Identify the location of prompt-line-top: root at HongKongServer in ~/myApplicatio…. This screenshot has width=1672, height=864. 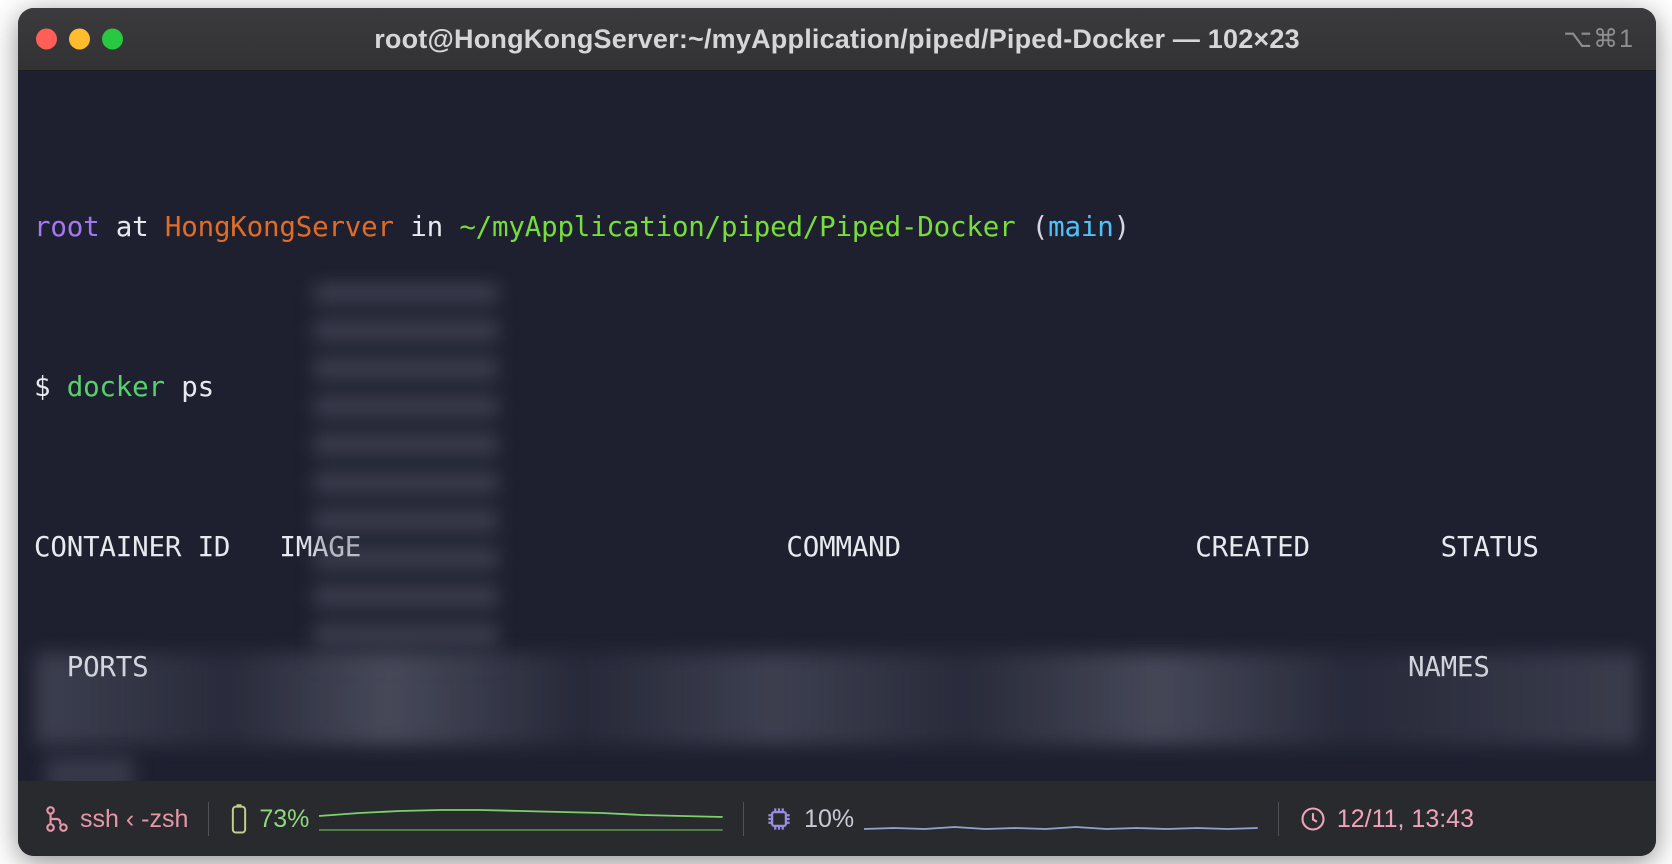
(843, 227).